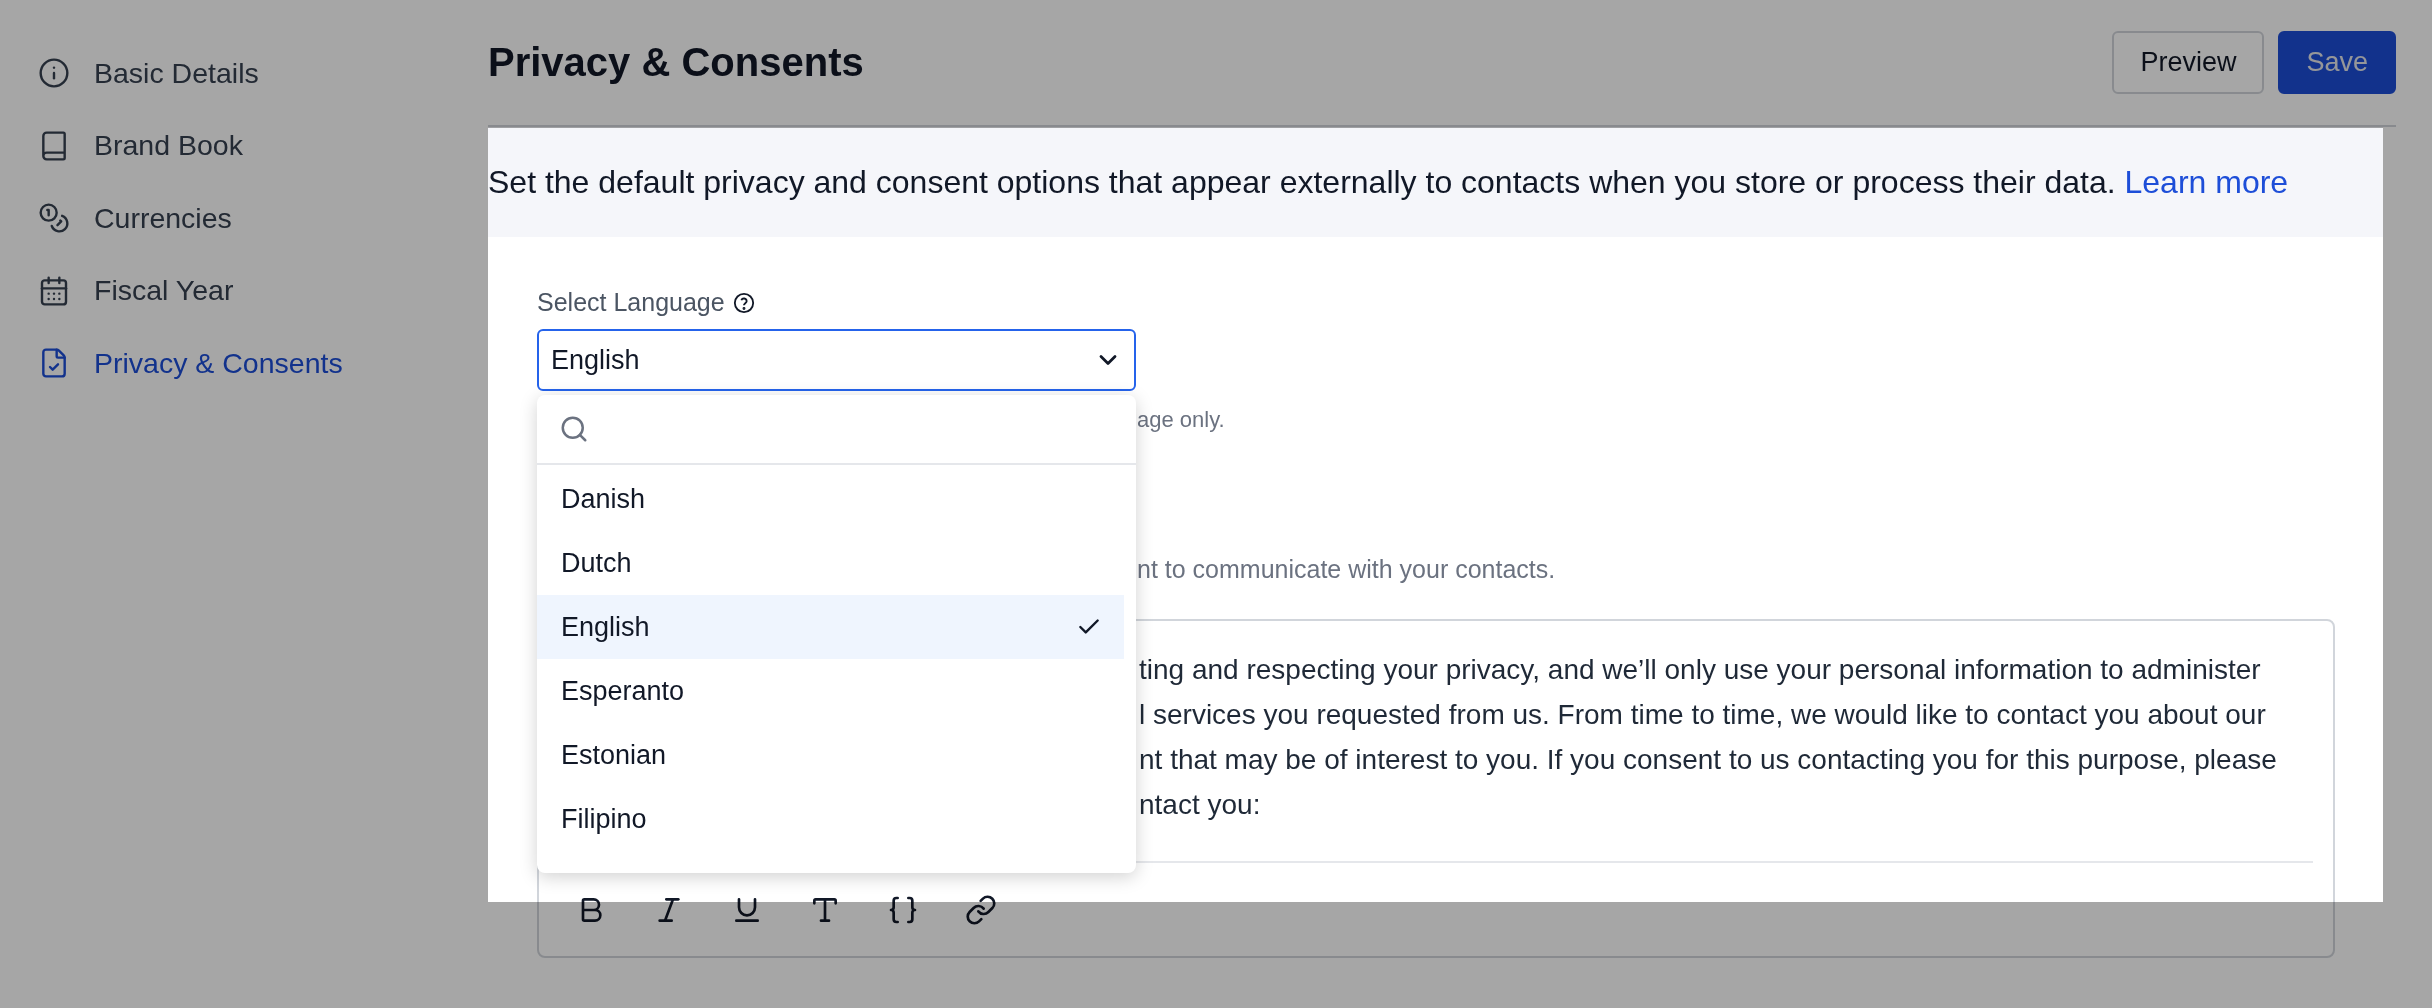  Describe the element at coordinates (676, 62) in the screenshot. I see `page-title: Privacy & Consents` at that location.